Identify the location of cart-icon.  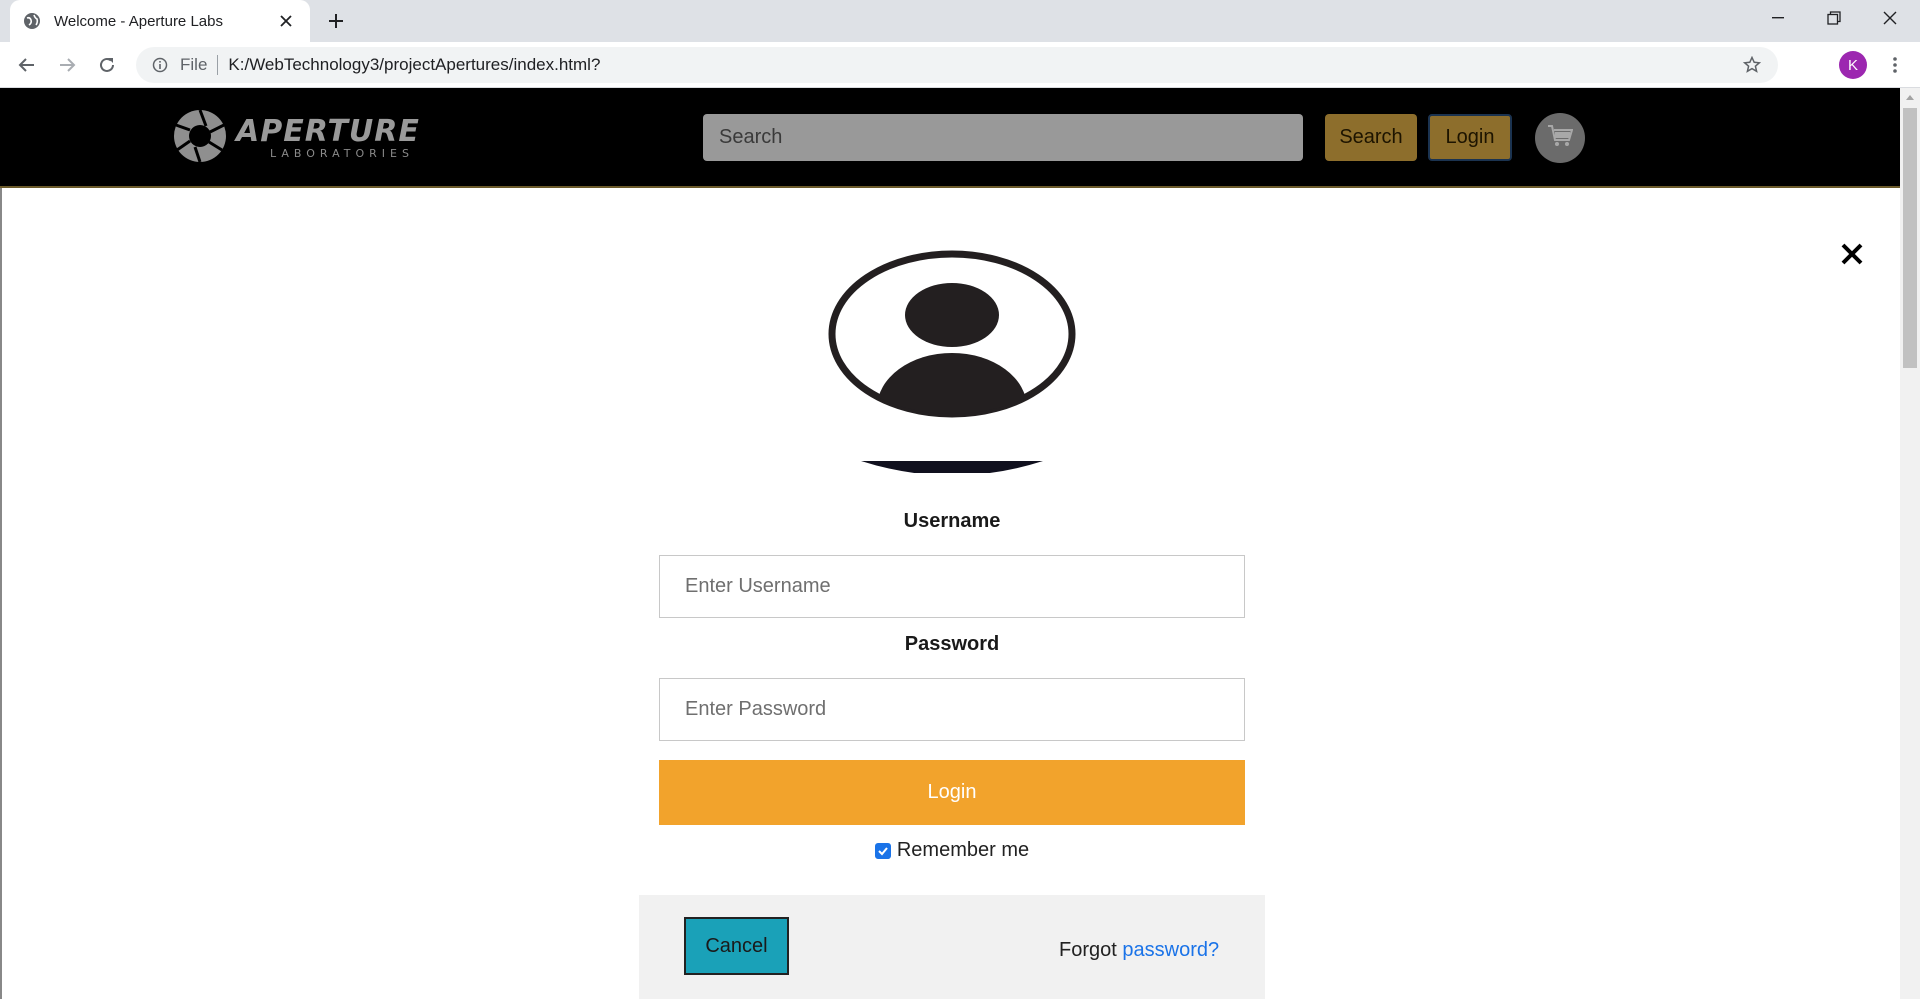
(1560, 138).